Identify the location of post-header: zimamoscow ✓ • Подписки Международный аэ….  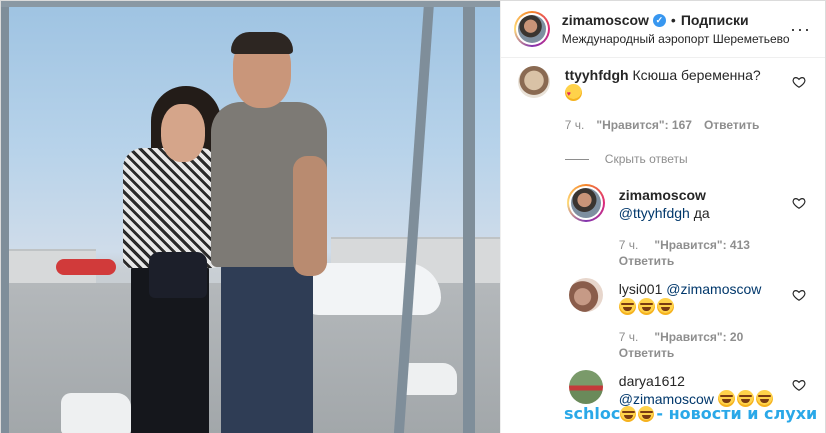
(662, 29).